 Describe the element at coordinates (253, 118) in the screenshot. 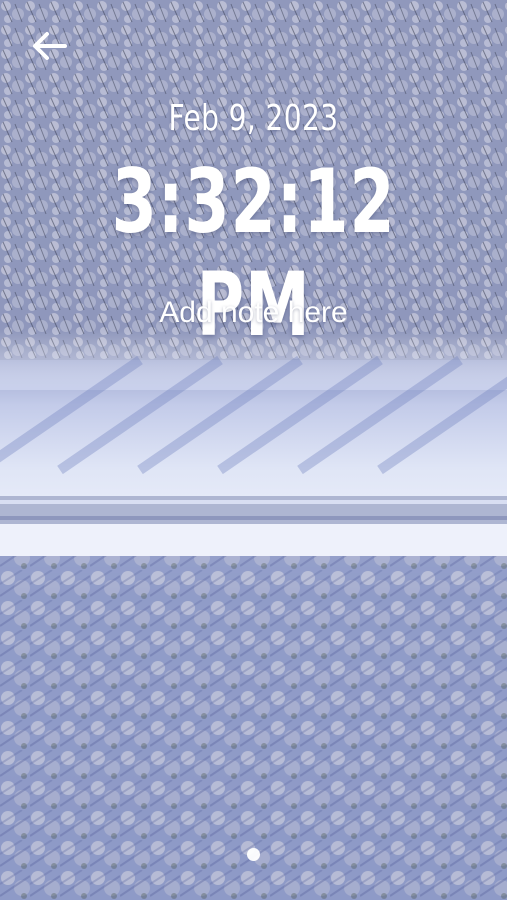

I see `date-label: Feb 9, 2023` at that location.